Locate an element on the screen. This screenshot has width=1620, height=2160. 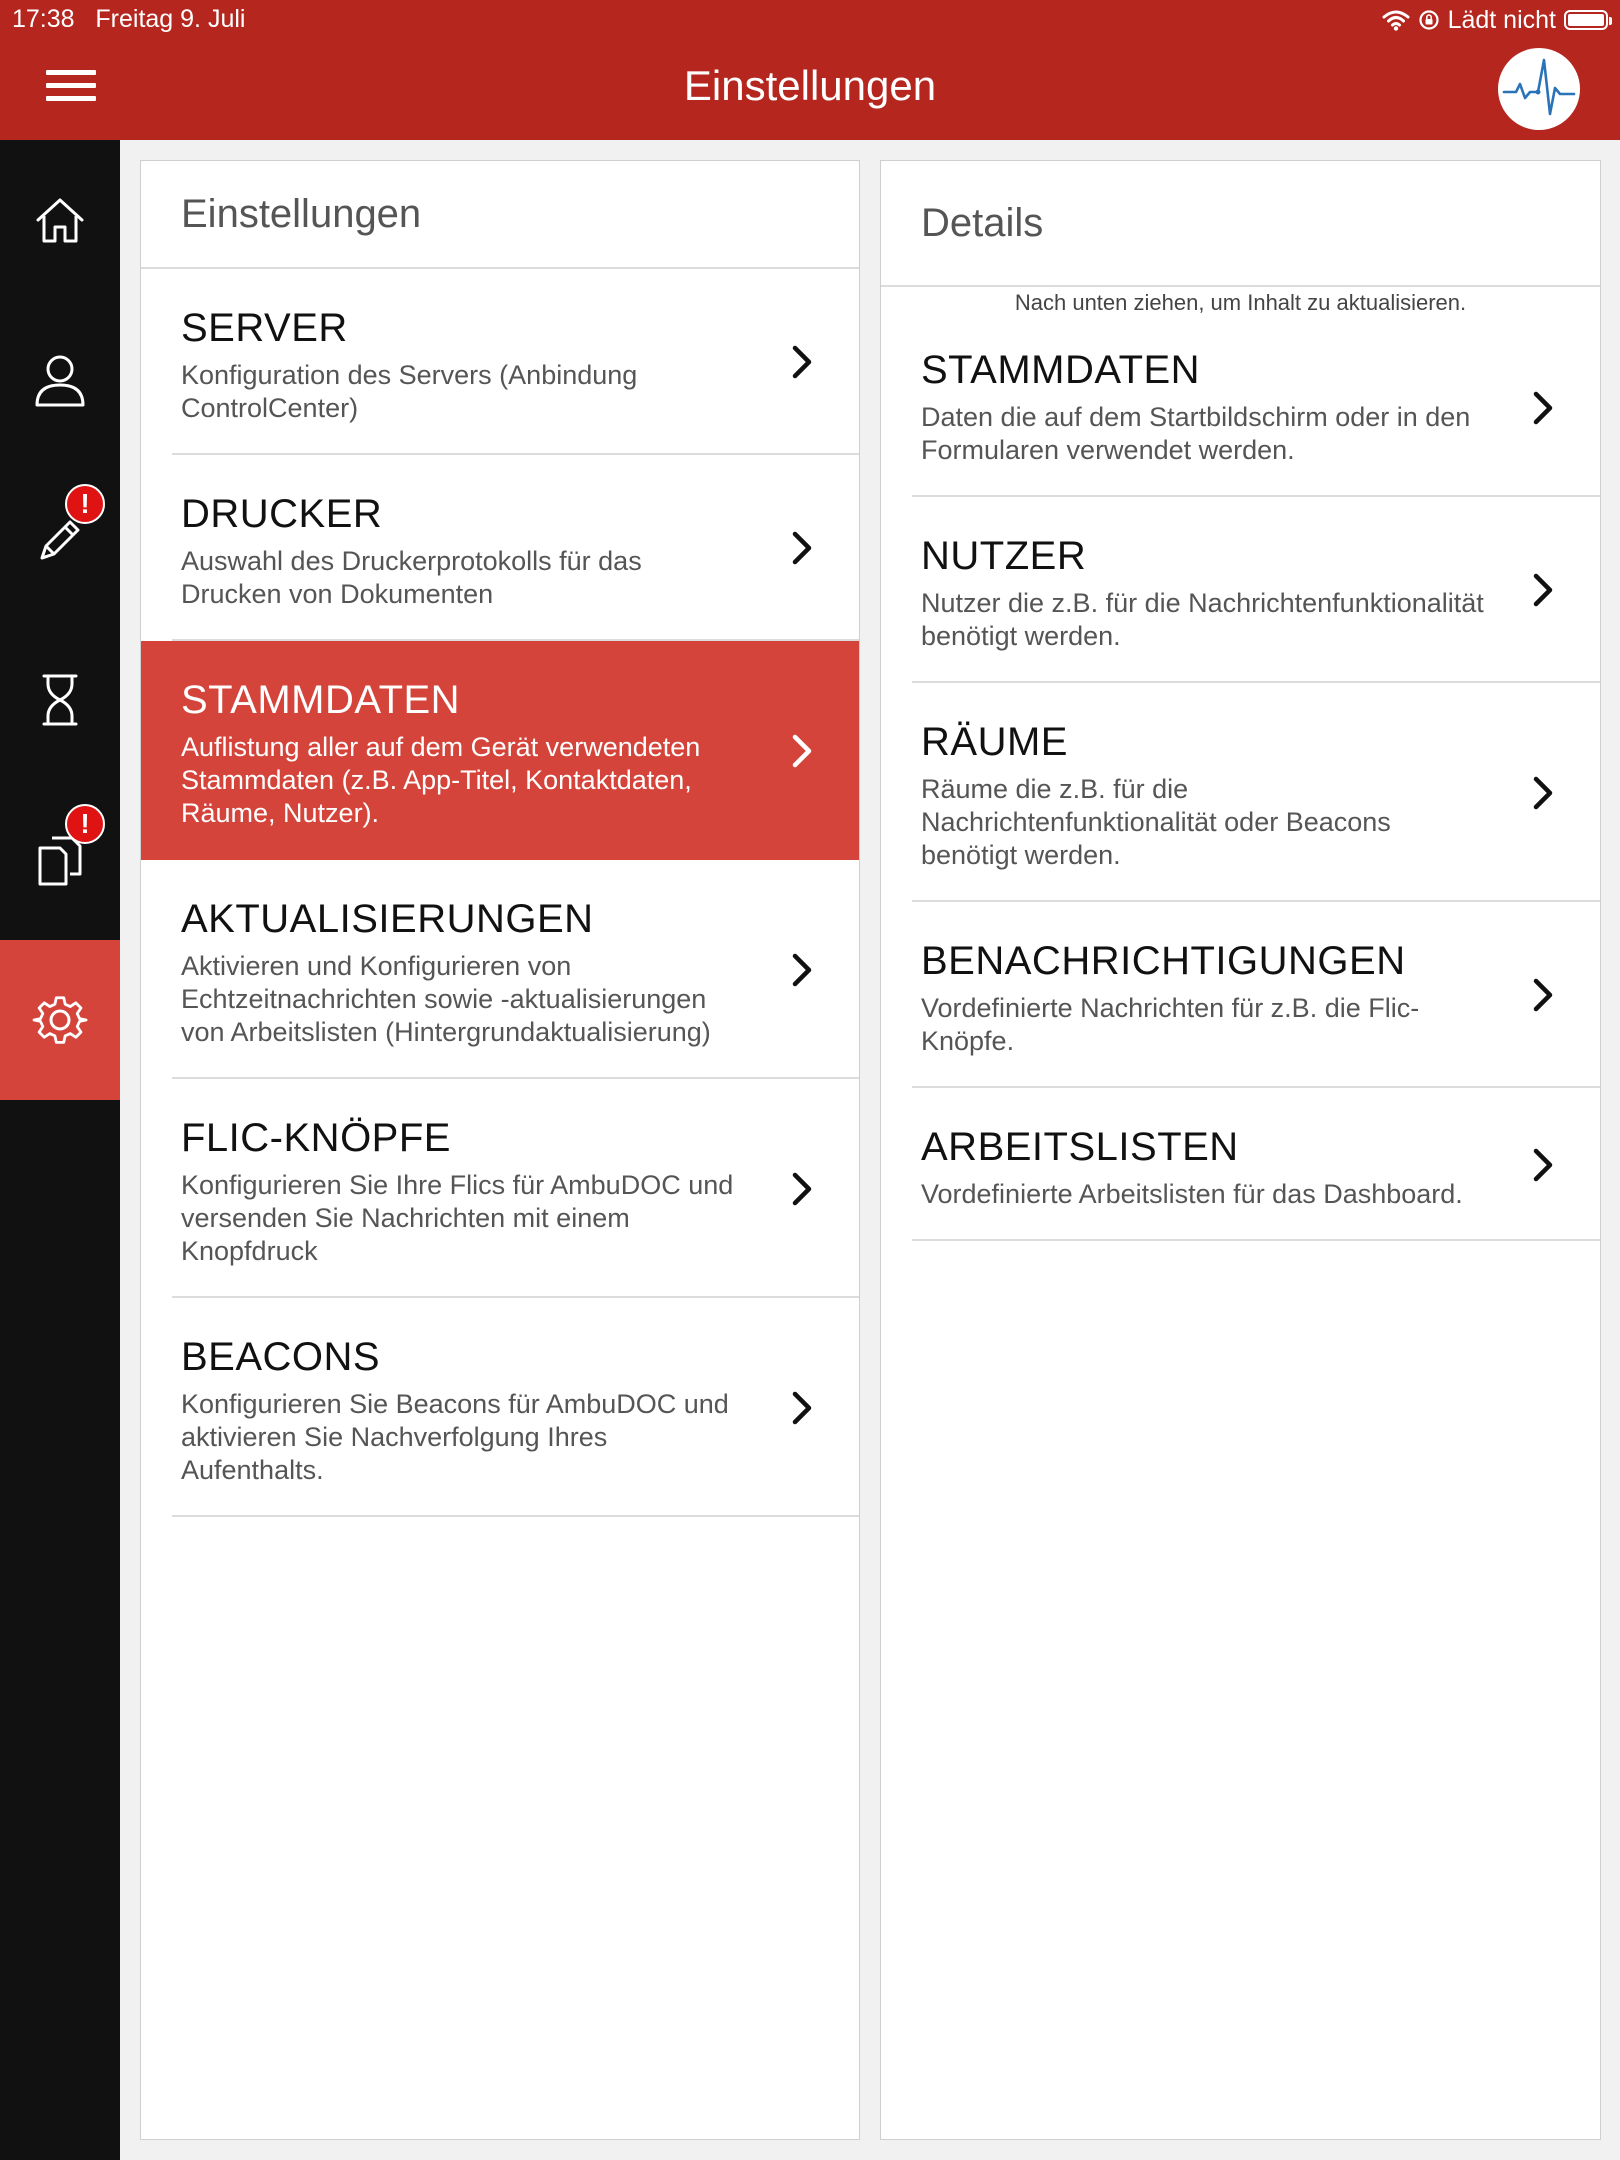
user-icon is located at coordinates (60, 381).